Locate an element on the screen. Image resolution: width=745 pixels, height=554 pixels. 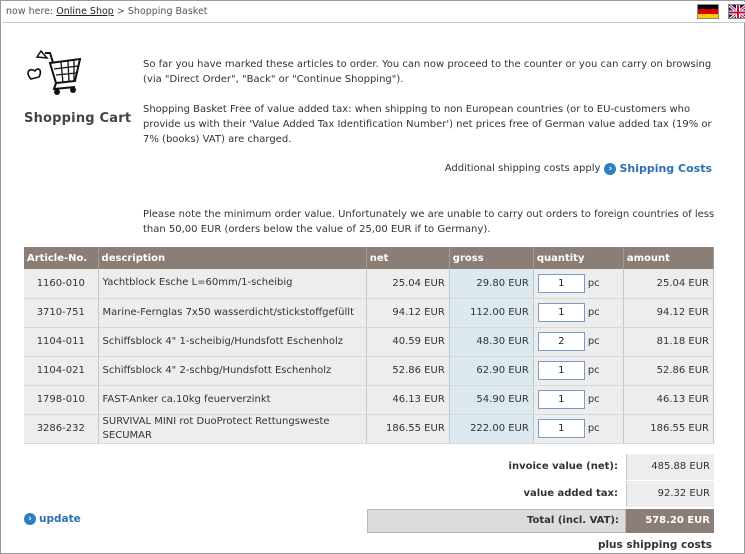
line-amount: 186.55 EUR is located at coordinates (669, 429).